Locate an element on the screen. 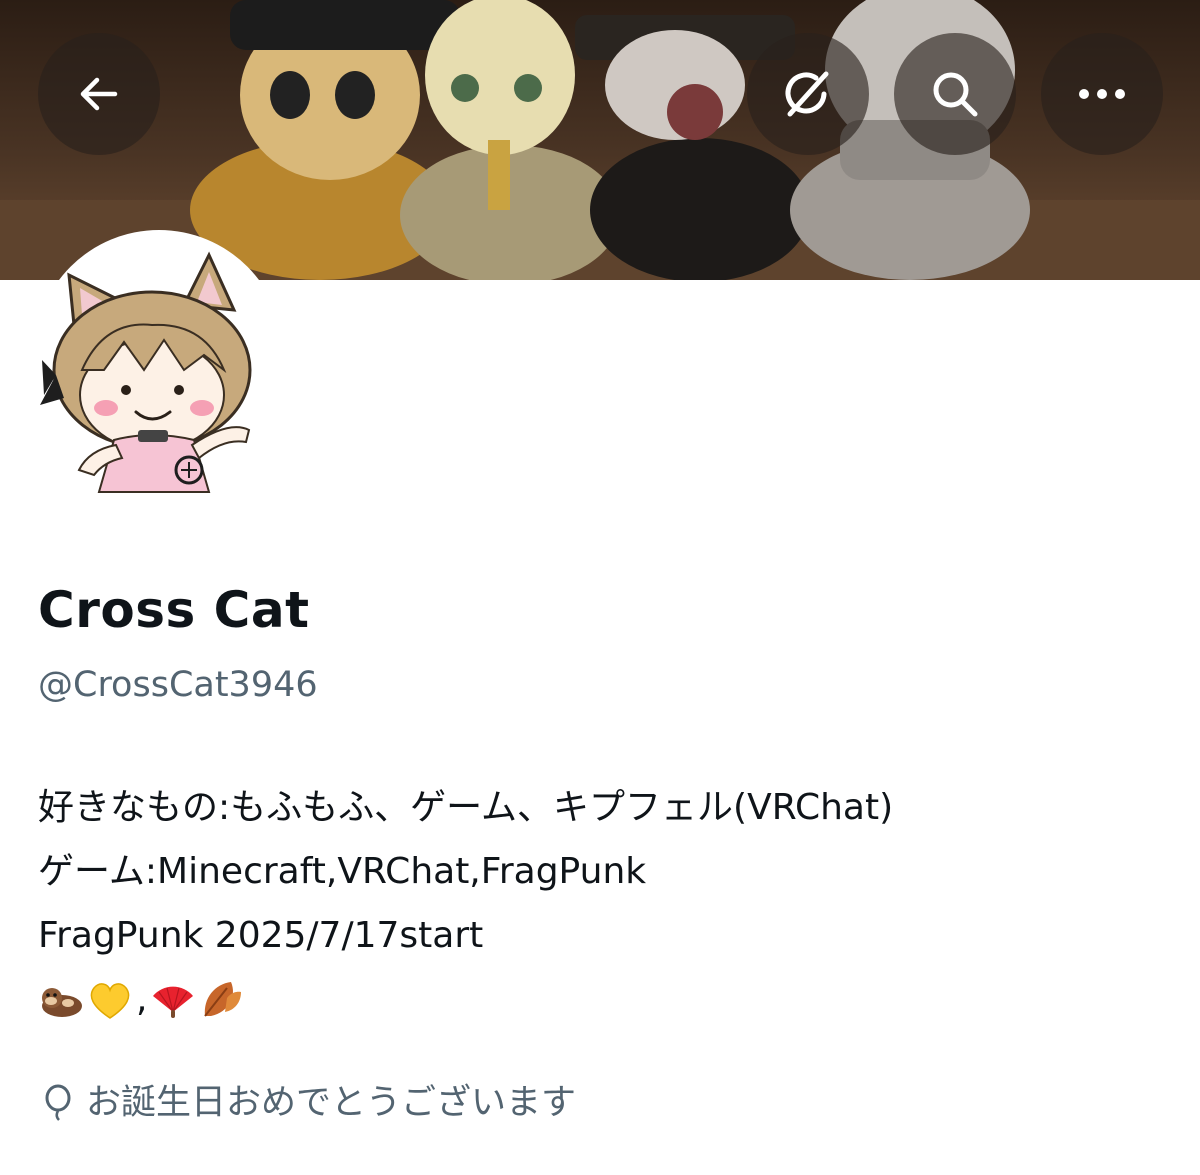 This screenshot has width=1200, height=1175. search-button is located at coordinates (955, 94).